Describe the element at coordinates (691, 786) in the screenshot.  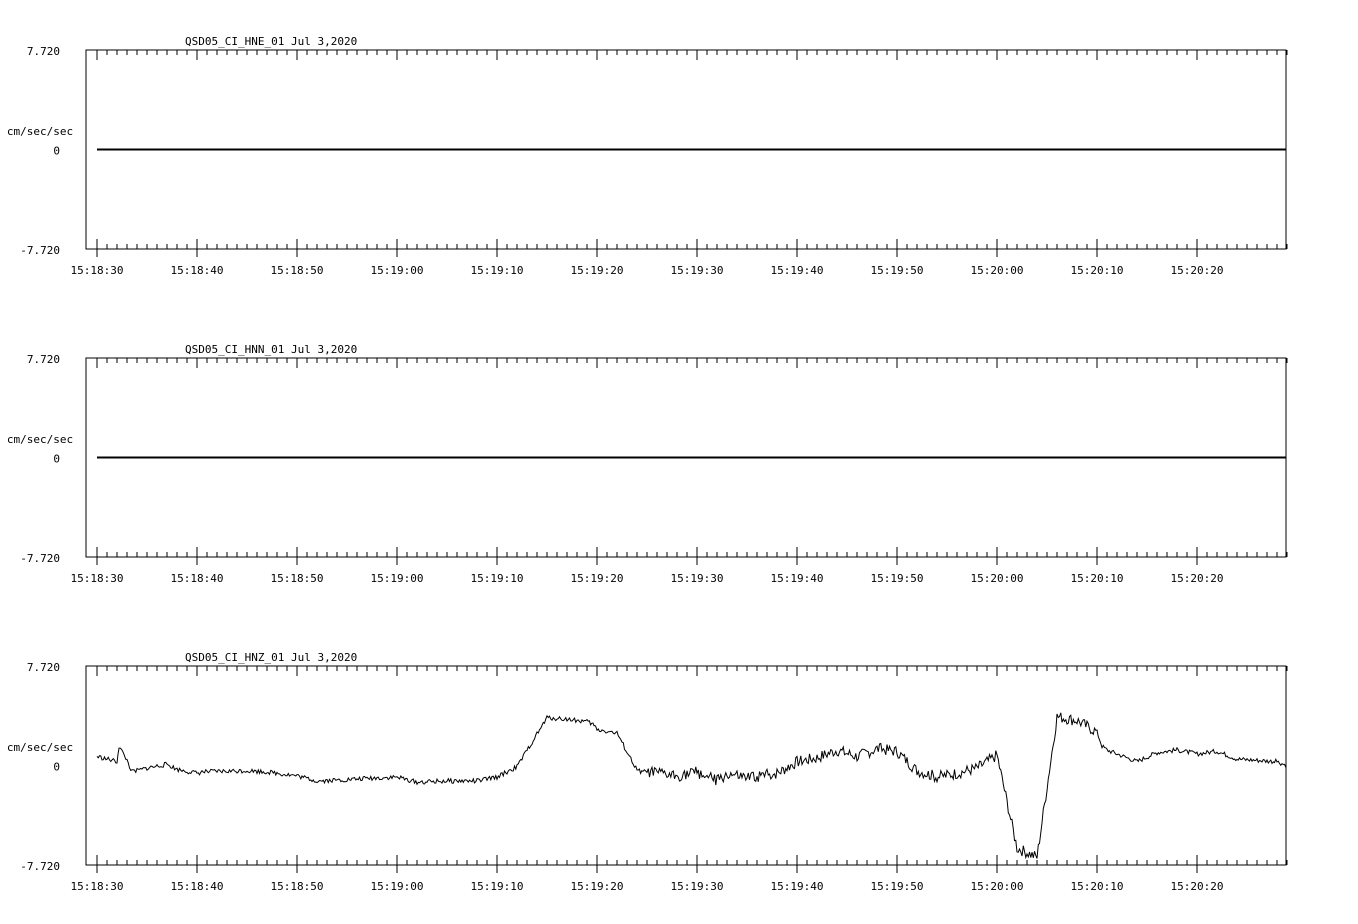
I see `trace-line` at that location.